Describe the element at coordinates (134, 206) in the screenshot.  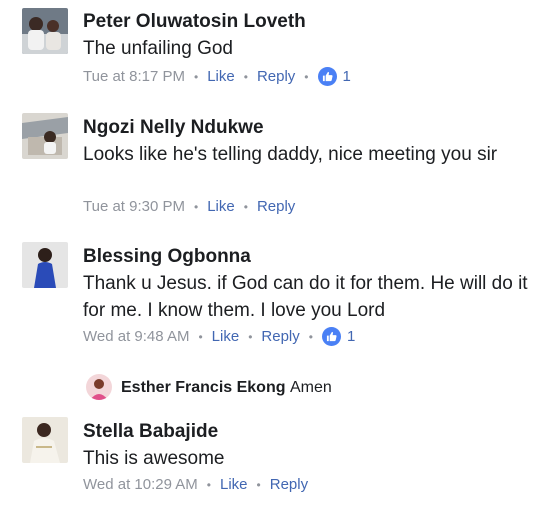
I see `comment-timestamp: Tue at 9:30 PM` at that location.